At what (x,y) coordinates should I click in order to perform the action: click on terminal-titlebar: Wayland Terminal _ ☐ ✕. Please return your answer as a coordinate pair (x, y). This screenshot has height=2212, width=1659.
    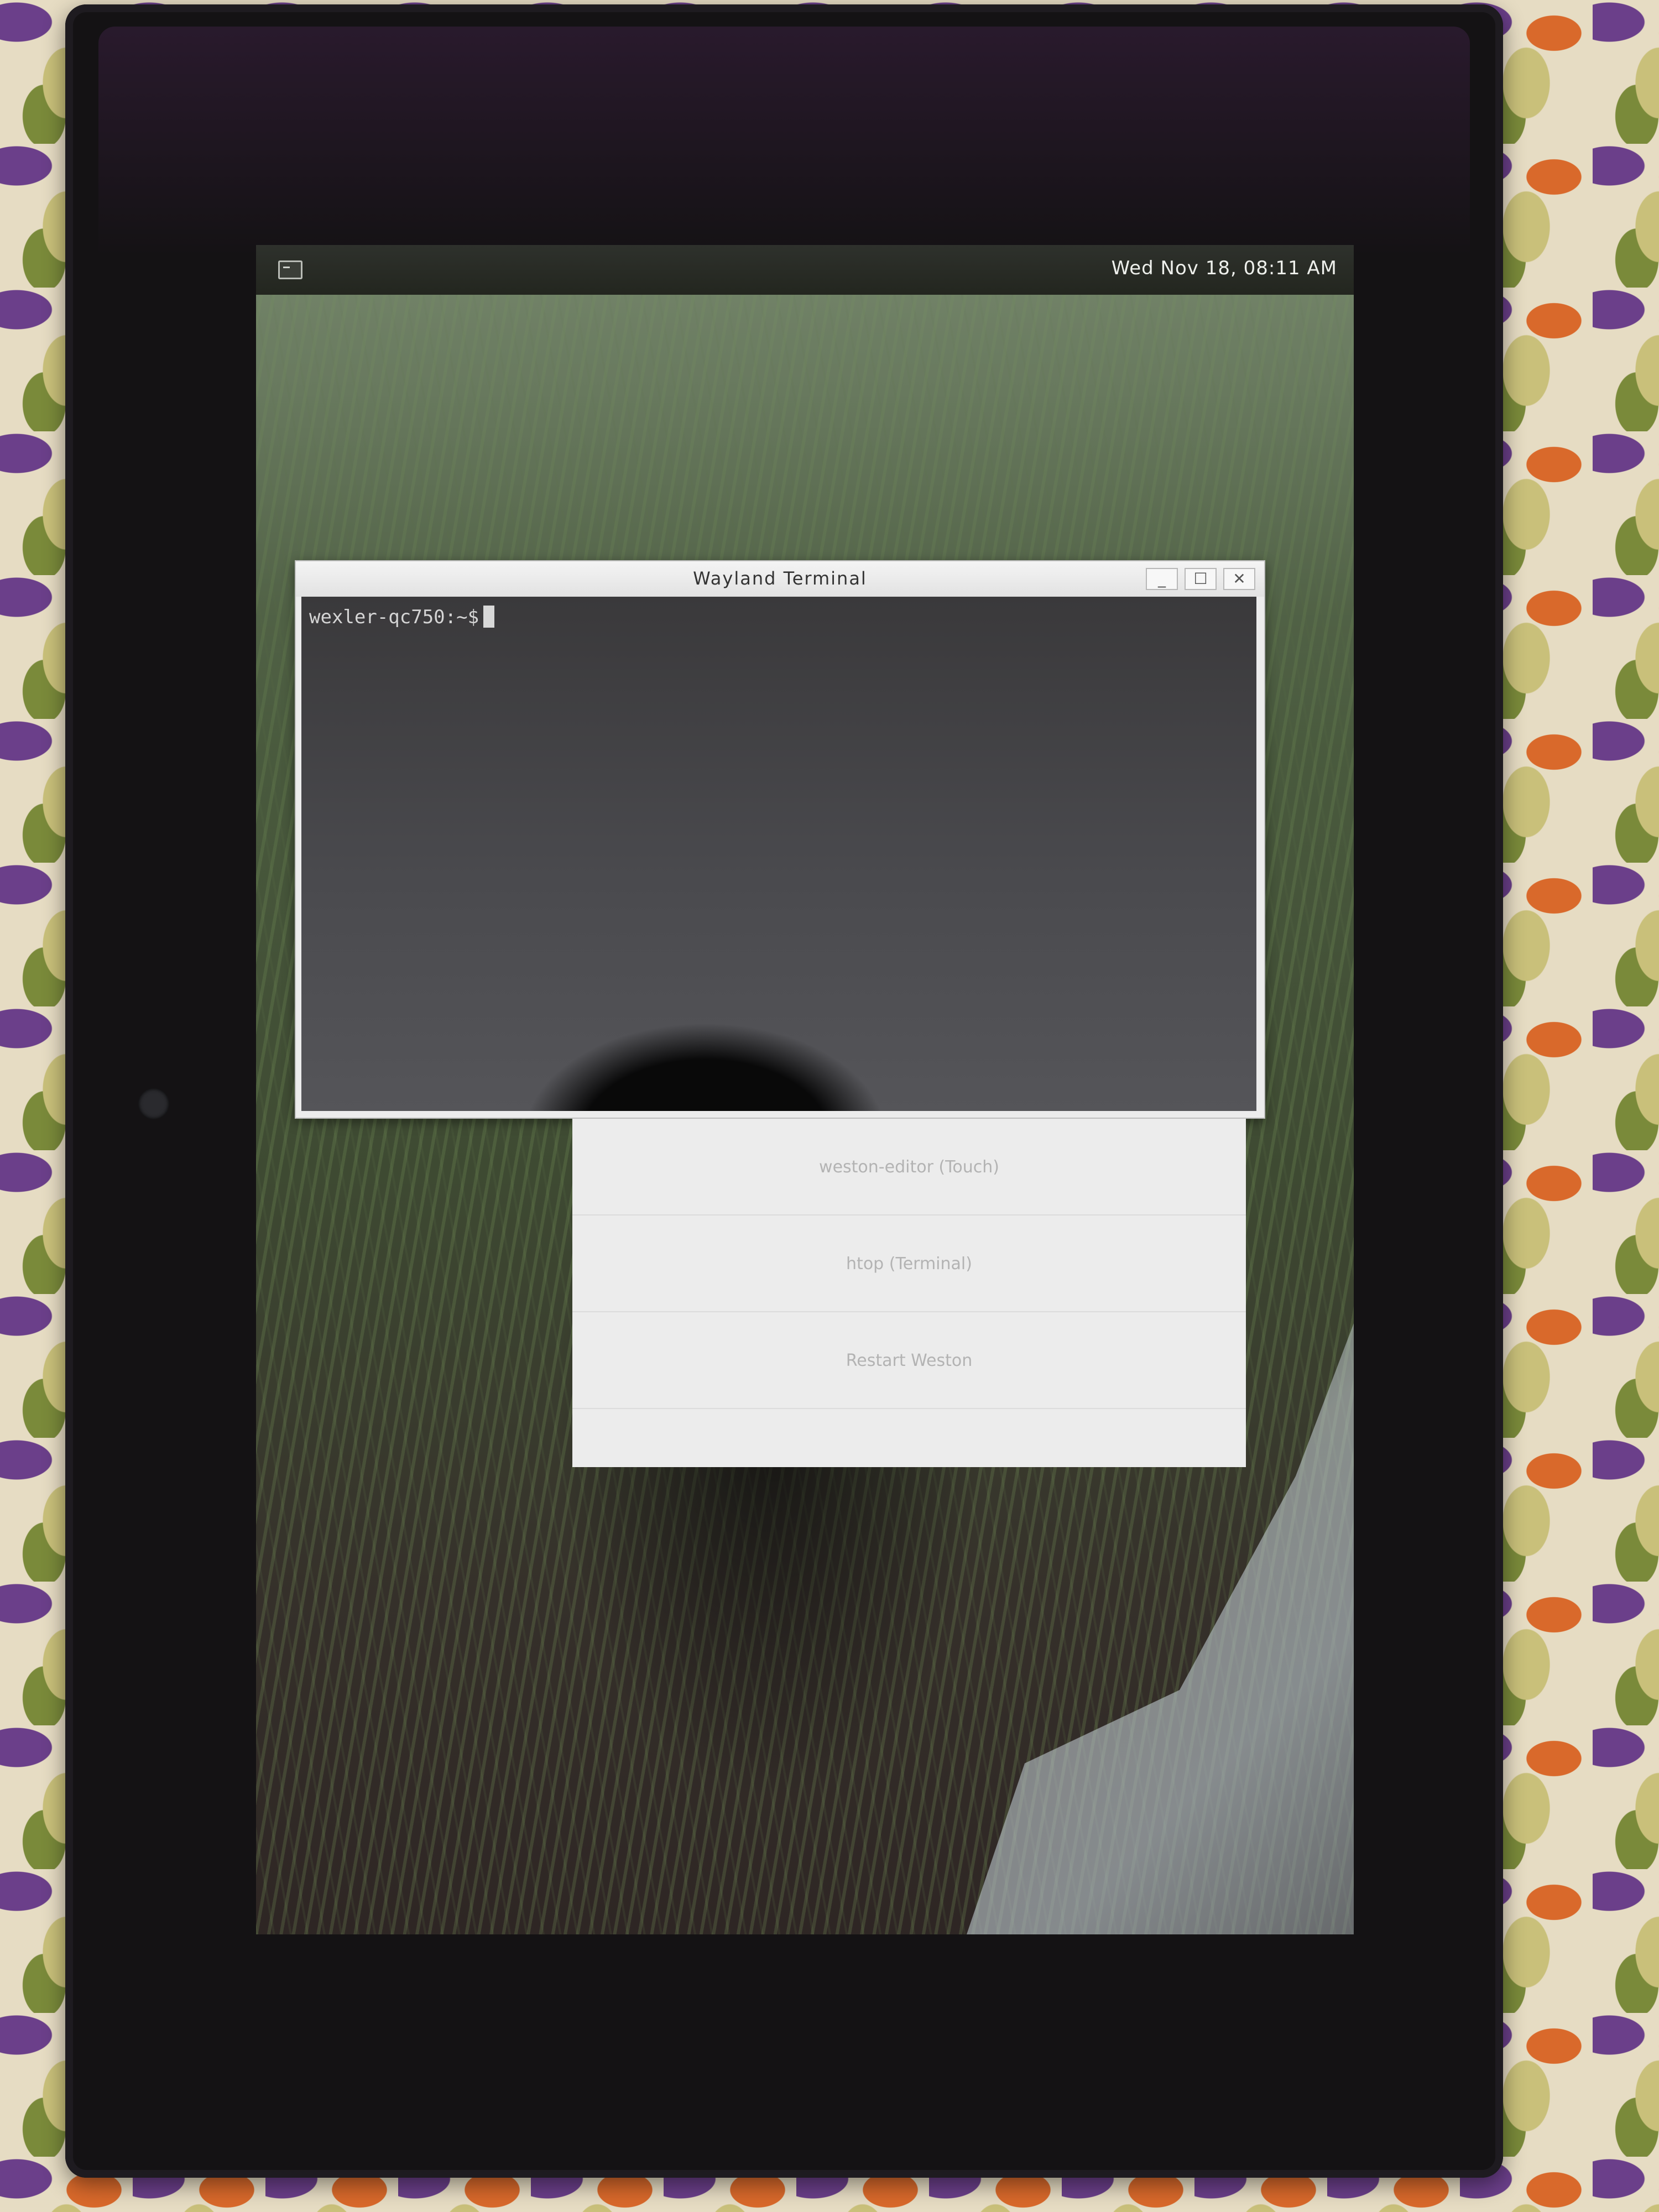
    Looking at the image, I should click on (780, 579).